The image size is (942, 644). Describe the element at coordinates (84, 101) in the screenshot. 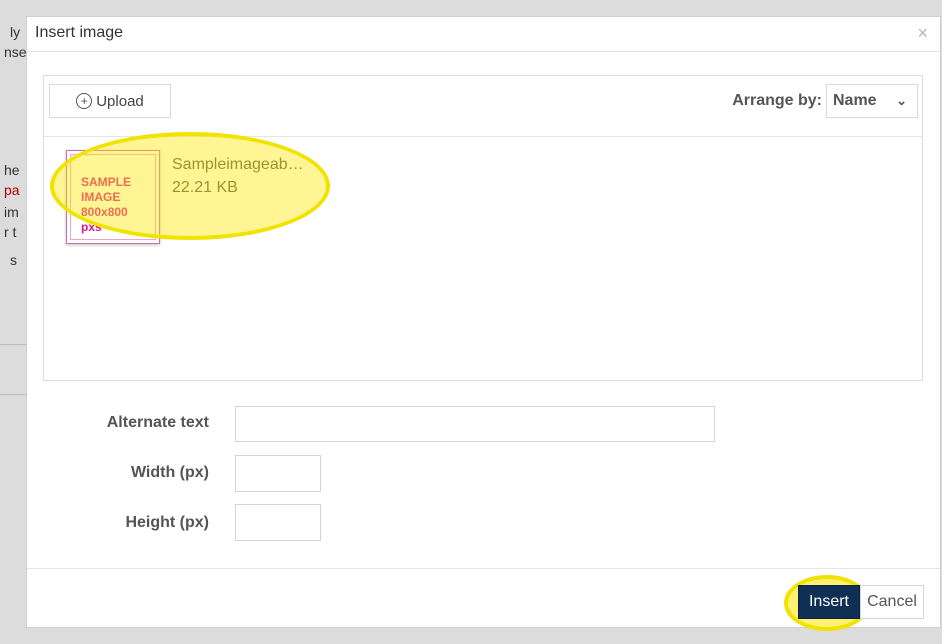

I see `plus-circle-icon: +` at that location.